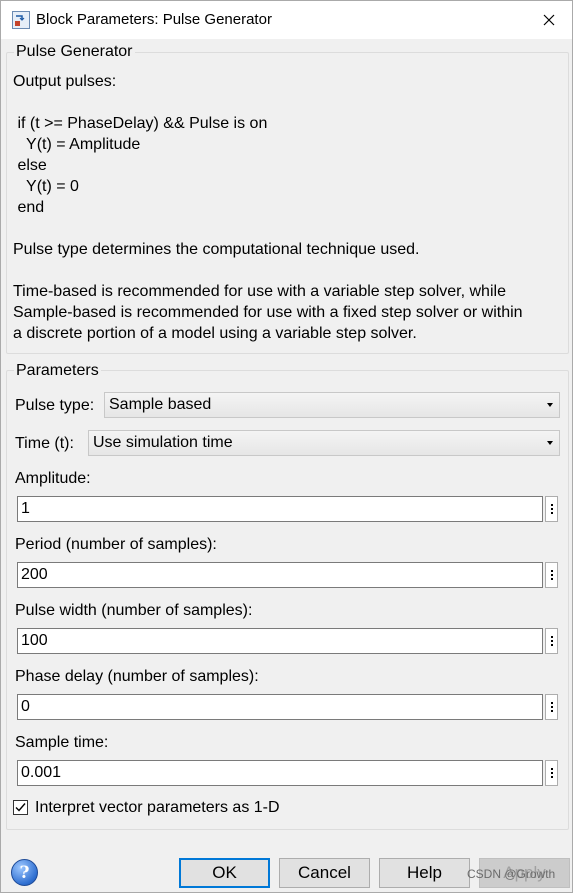 The width and height of the screenshot is (573, 893). What do you see at coordinates (57, 371) in the screenshot?
I see `parameters-group-title: Parameters` at bounding box center [57, 371].